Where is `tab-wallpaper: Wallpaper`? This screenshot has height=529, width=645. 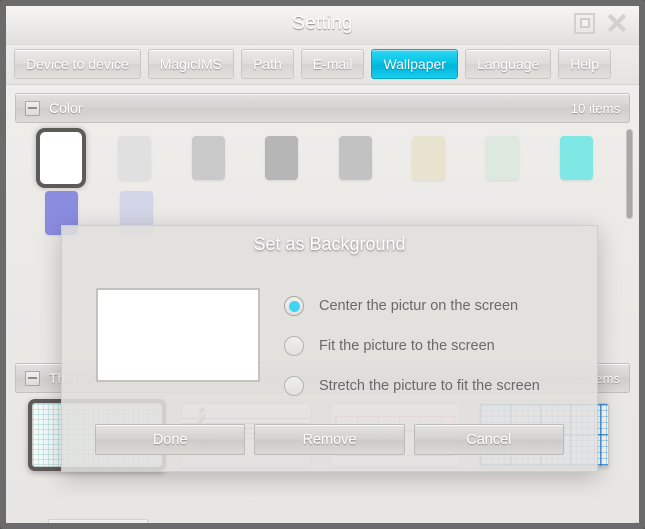 tab-wallpaper: Wallpaper is located at coordinates (414, 64).